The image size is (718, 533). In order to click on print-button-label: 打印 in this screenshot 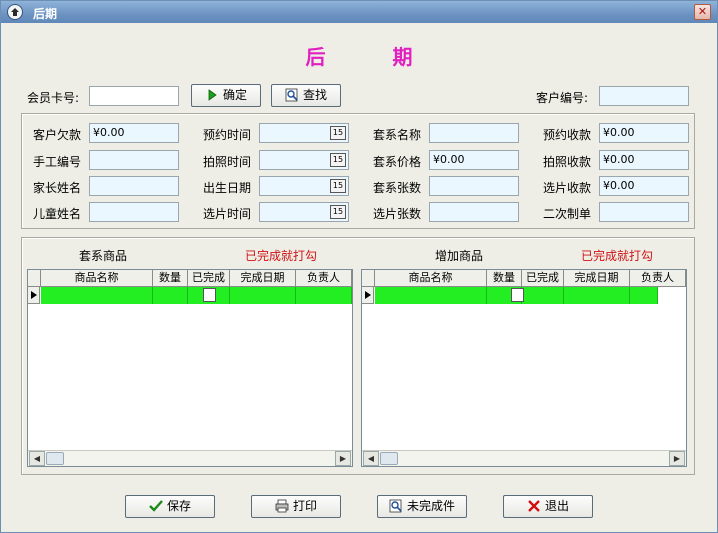, I will do `click(304, 506)`.